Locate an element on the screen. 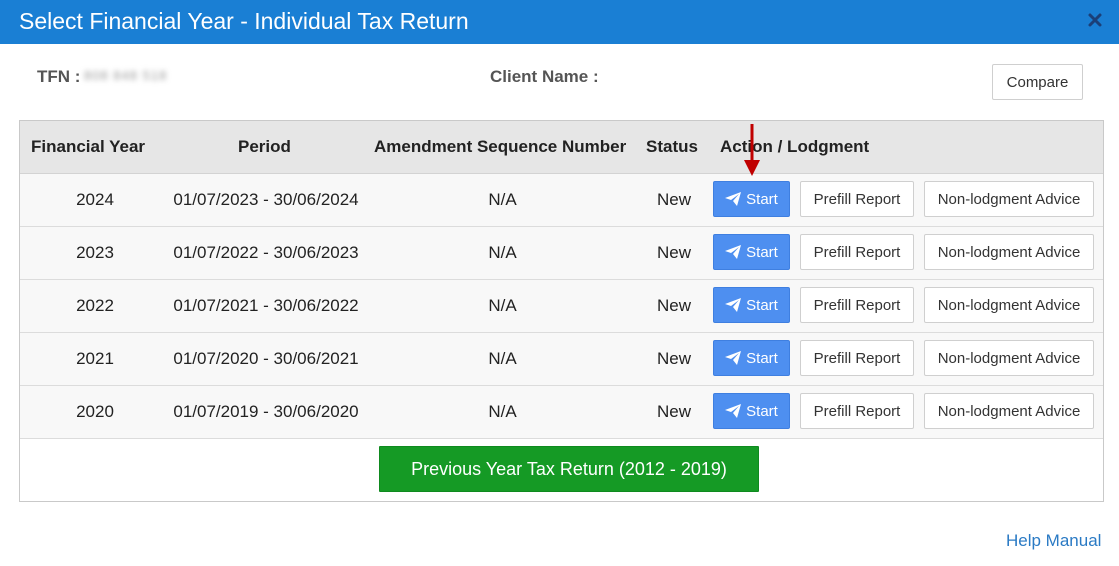 This screenshot has height=566, width=1119. help-manual-link: Help Manual is located at coordinates (1053, 541).